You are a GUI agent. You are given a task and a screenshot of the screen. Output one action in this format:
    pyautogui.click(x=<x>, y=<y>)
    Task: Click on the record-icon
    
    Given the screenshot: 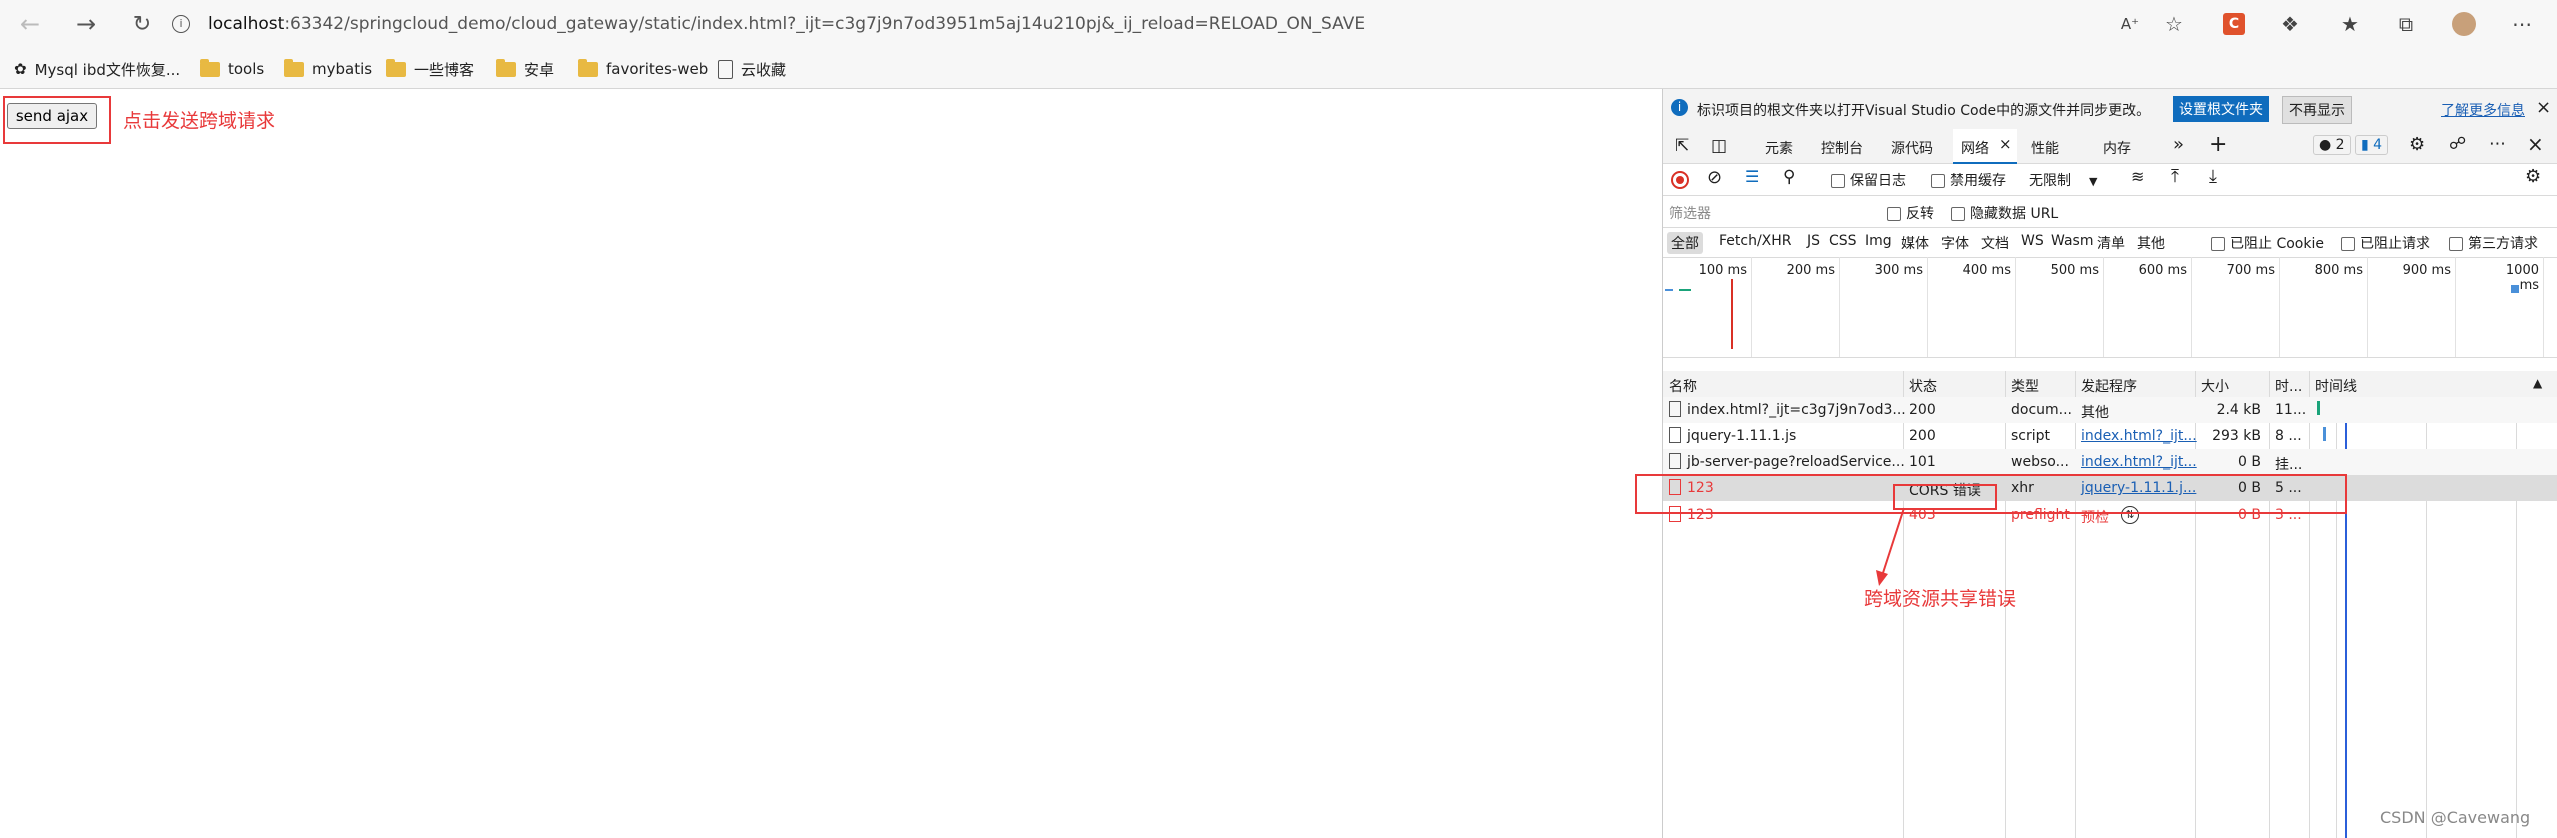 What is the action you would take?
    pyautogui.click(x=1680, y=180)
    